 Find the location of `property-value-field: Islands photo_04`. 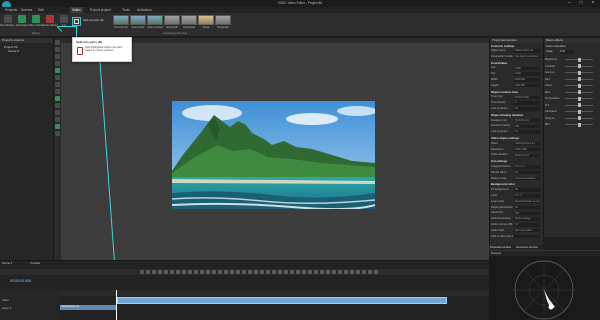

property-value-field: Islands photo_04 is located at coordinates (527, 51).